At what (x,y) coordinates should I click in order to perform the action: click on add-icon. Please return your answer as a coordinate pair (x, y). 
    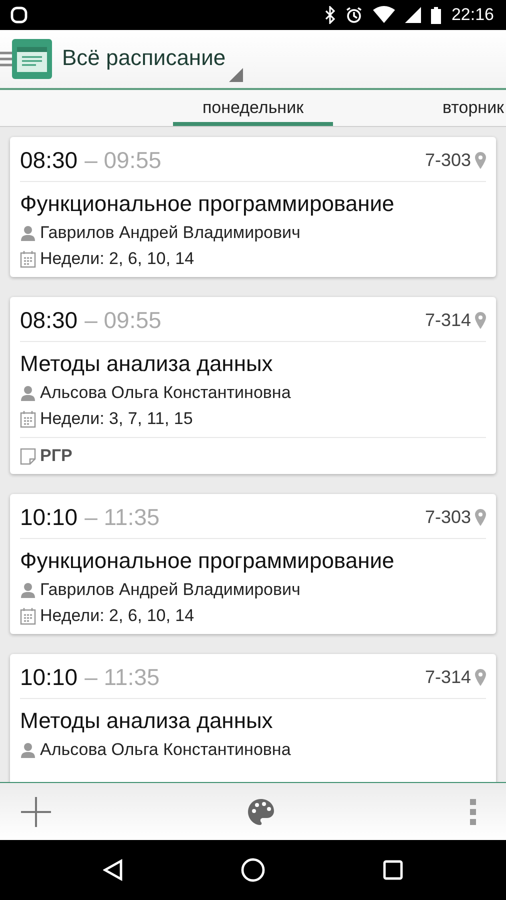
    Looking at the image, I should click on (36, 811).